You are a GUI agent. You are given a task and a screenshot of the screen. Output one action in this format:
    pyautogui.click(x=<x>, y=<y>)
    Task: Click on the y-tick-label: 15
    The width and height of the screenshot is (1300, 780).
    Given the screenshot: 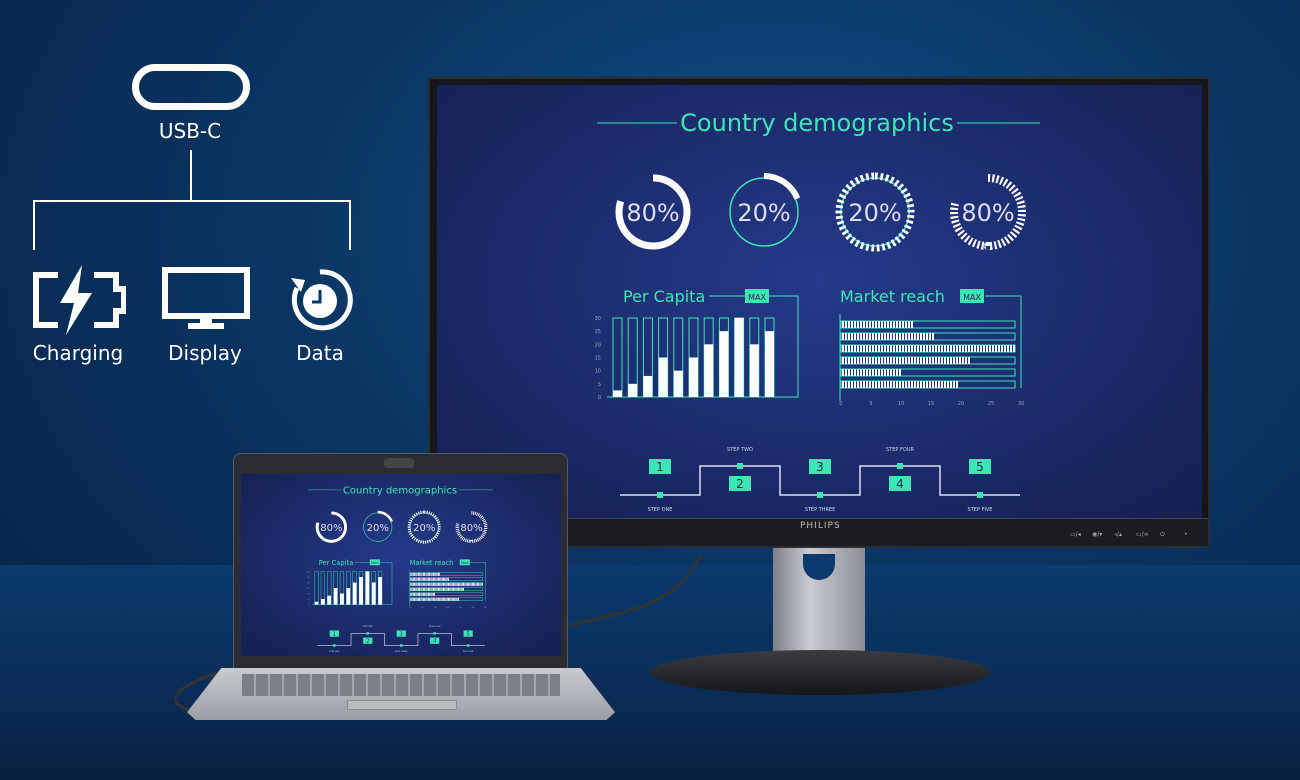 What is the action you would take?
    pyautogui.click(x=308, y=589)
    